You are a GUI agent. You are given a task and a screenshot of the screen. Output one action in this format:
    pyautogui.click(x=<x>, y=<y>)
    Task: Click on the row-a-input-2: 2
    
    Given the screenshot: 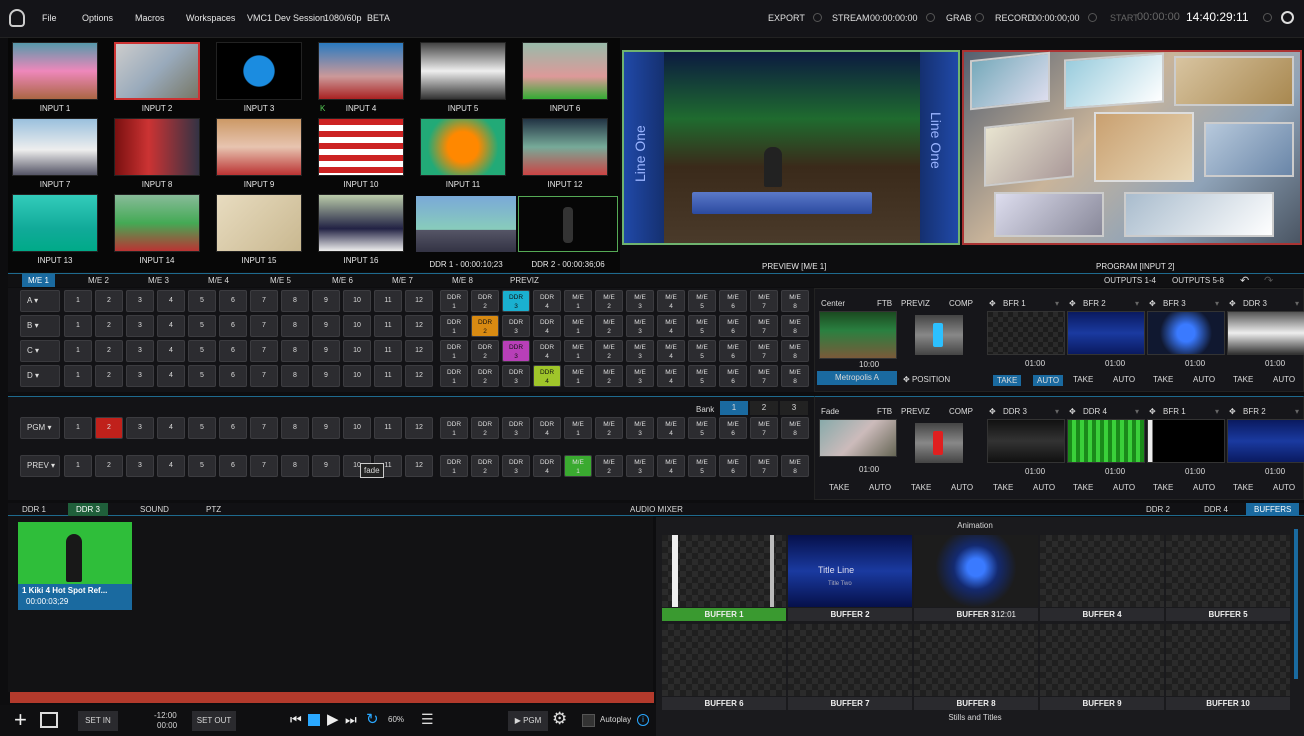 What is the action you would take?
    pyautogui.click(x=109, y=301)
    